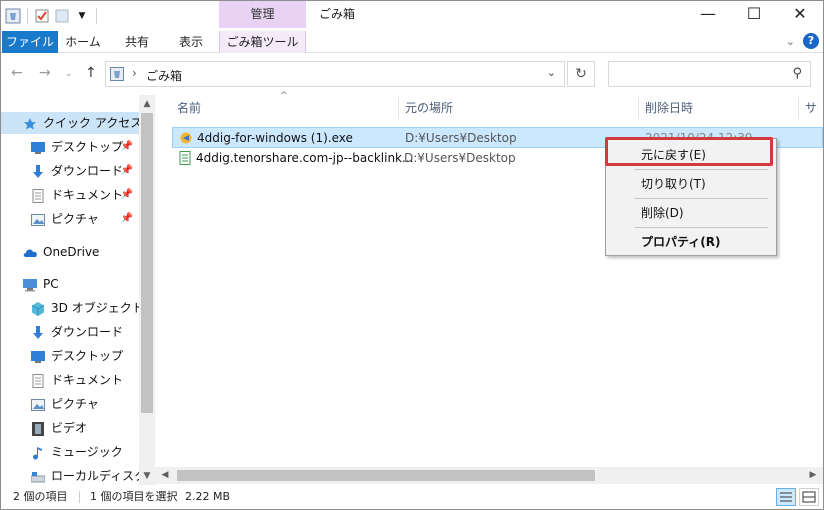  Describe the element at coordinates (208, 496) in the screenshot. I see `selection-size: 2.22 MB` at that location.